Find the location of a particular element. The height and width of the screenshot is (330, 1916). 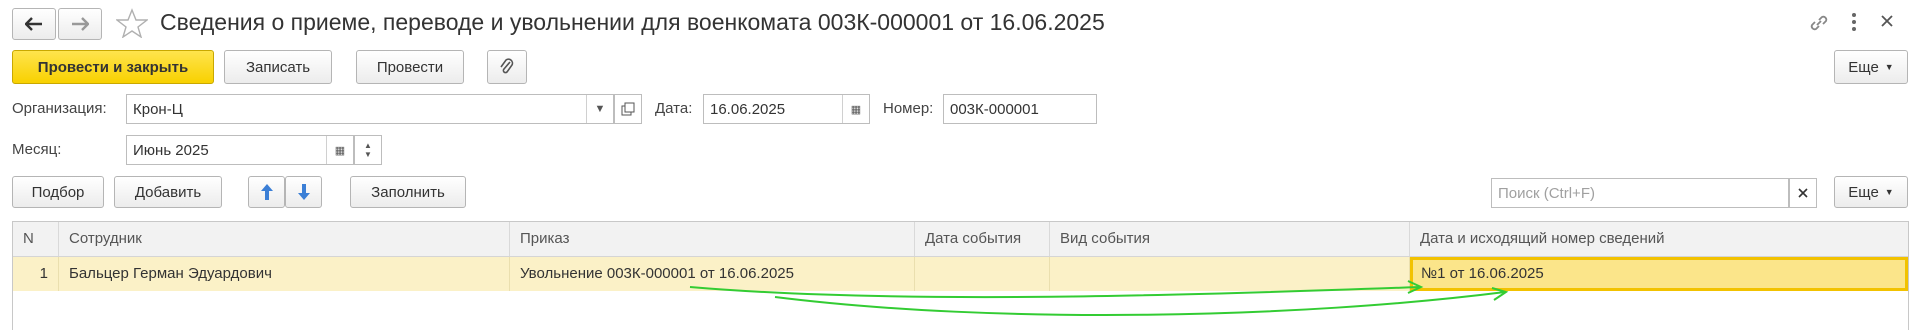

annotation-arrows is located at coordinates (1099, 298).